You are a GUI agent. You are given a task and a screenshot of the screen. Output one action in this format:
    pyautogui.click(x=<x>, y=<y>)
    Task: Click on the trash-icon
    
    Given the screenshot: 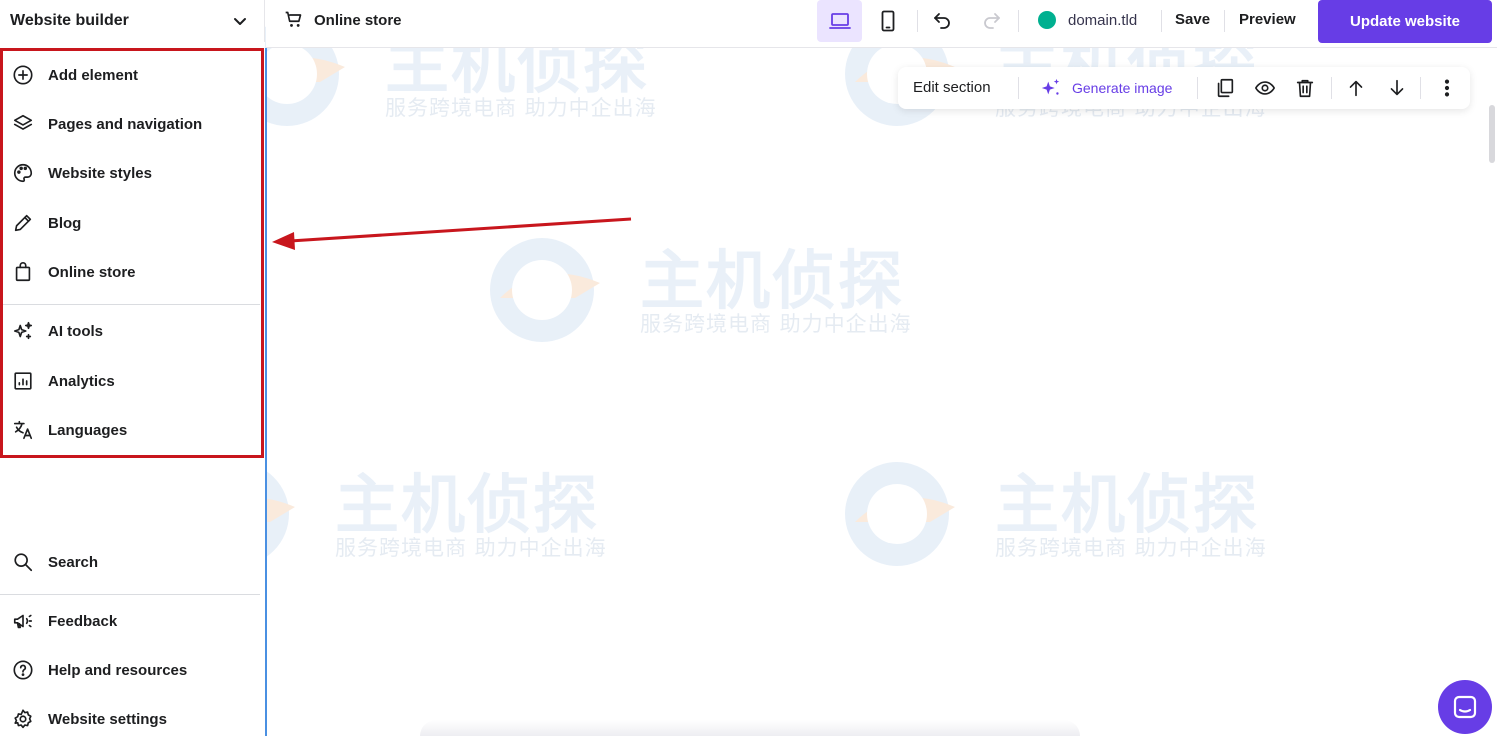 What is the action you would take?
    pyautogui.click(x=1305, y=88)
    